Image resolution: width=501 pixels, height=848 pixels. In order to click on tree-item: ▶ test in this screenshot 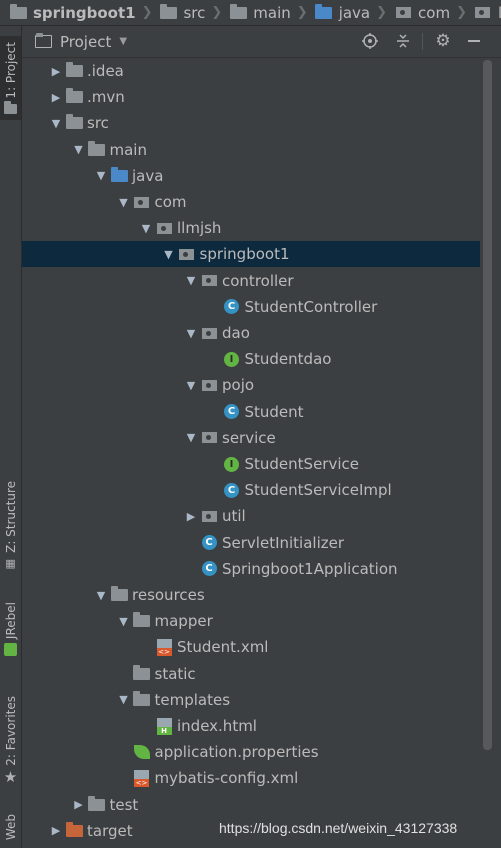, I will do `click(251, 805)`.